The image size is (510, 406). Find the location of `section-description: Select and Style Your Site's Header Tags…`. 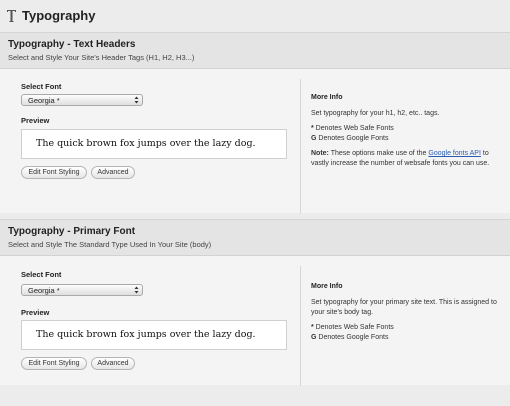

section-description: Select and Style Your Site's Header Tags… is located at coordinates (101, 57).